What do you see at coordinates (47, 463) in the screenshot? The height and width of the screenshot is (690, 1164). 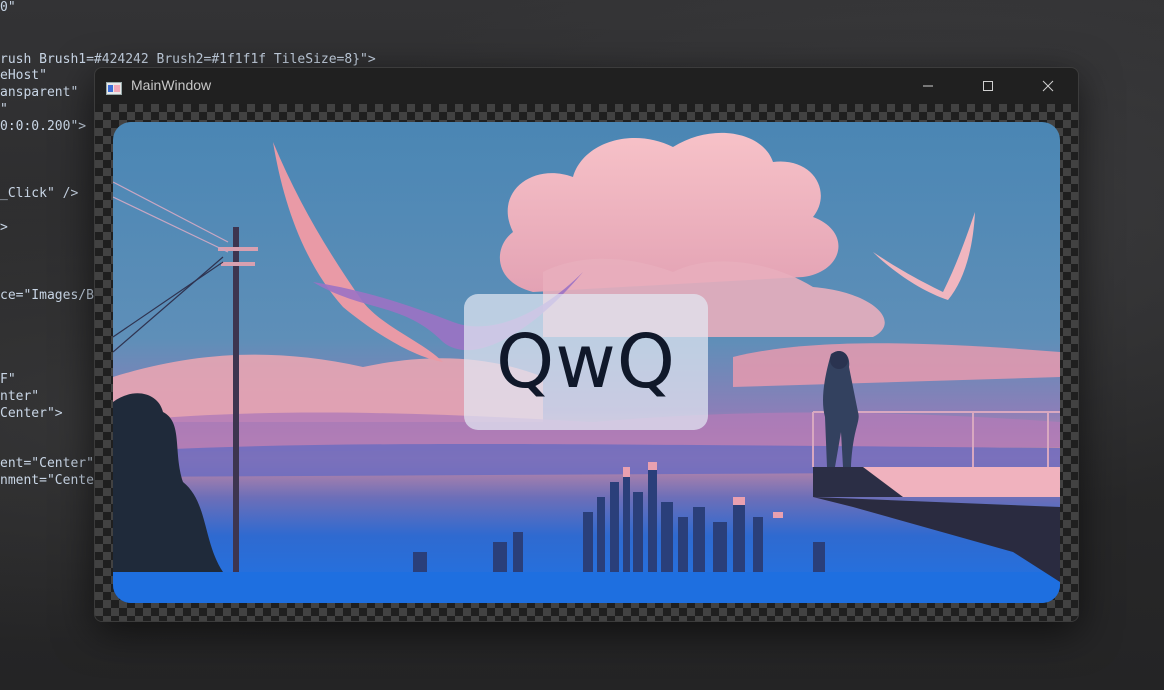 I see `code-line: ent="Center"` at bounding box center [47, 463].